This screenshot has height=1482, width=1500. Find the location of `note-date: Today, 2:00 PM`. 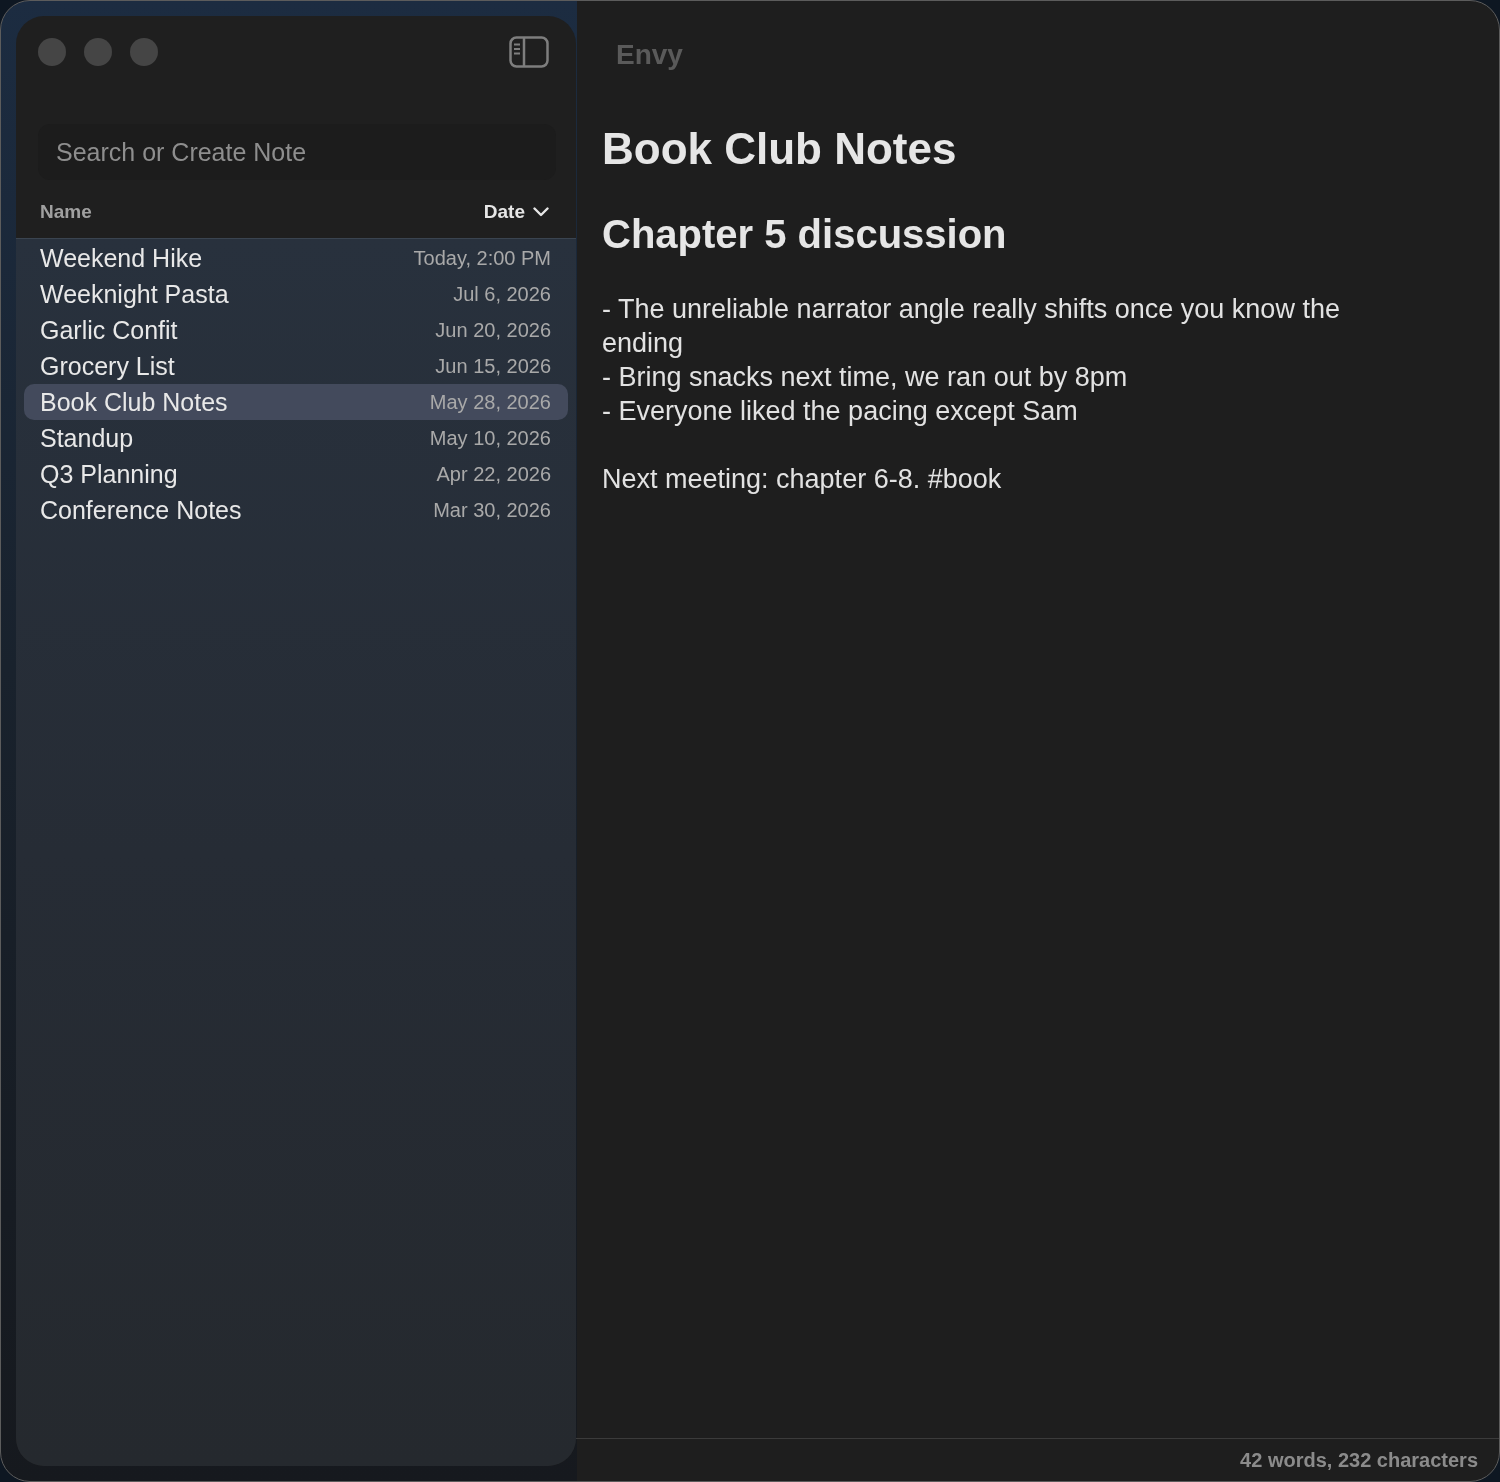

note-date: Today, 2:00 PM is located at coordinates (482, 258).